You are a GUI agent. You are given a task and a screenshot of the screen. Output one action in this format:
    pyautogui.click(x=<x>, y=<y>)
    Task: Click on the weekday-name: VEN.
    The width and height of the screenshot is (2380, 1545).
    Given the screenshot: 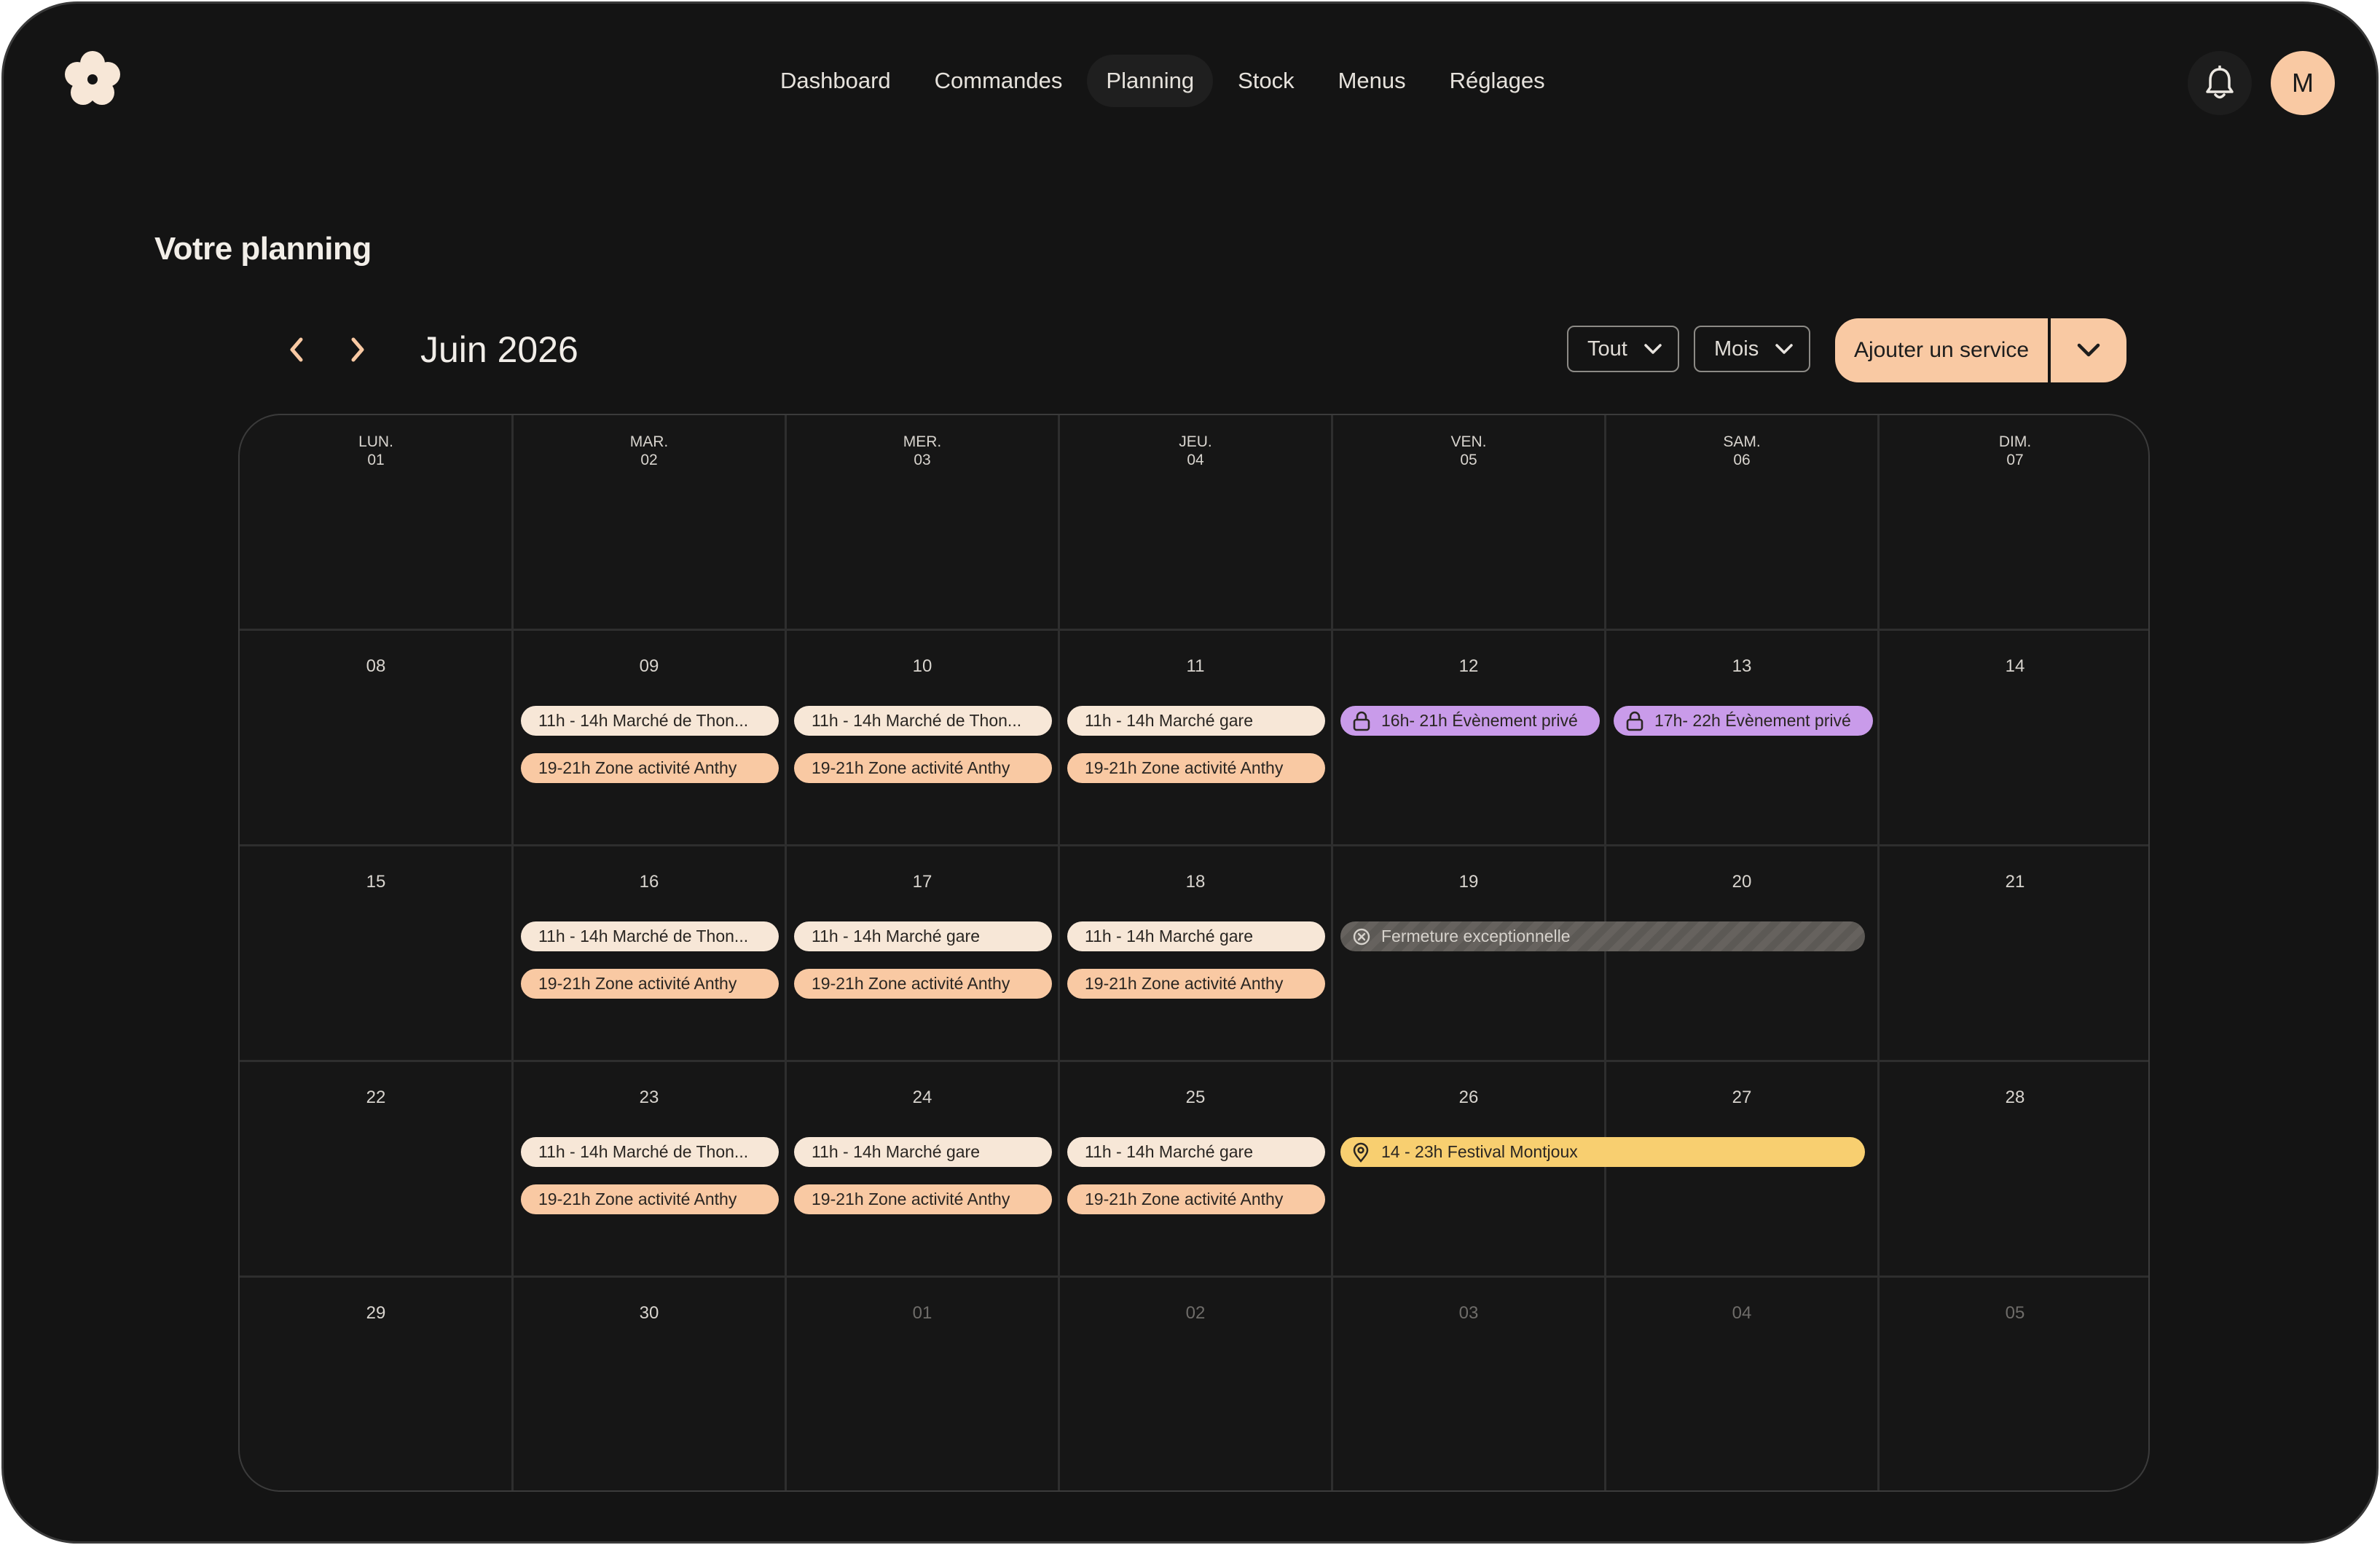 What is the action you would take?
    pyautogui.click(x=1468, y=441)
    